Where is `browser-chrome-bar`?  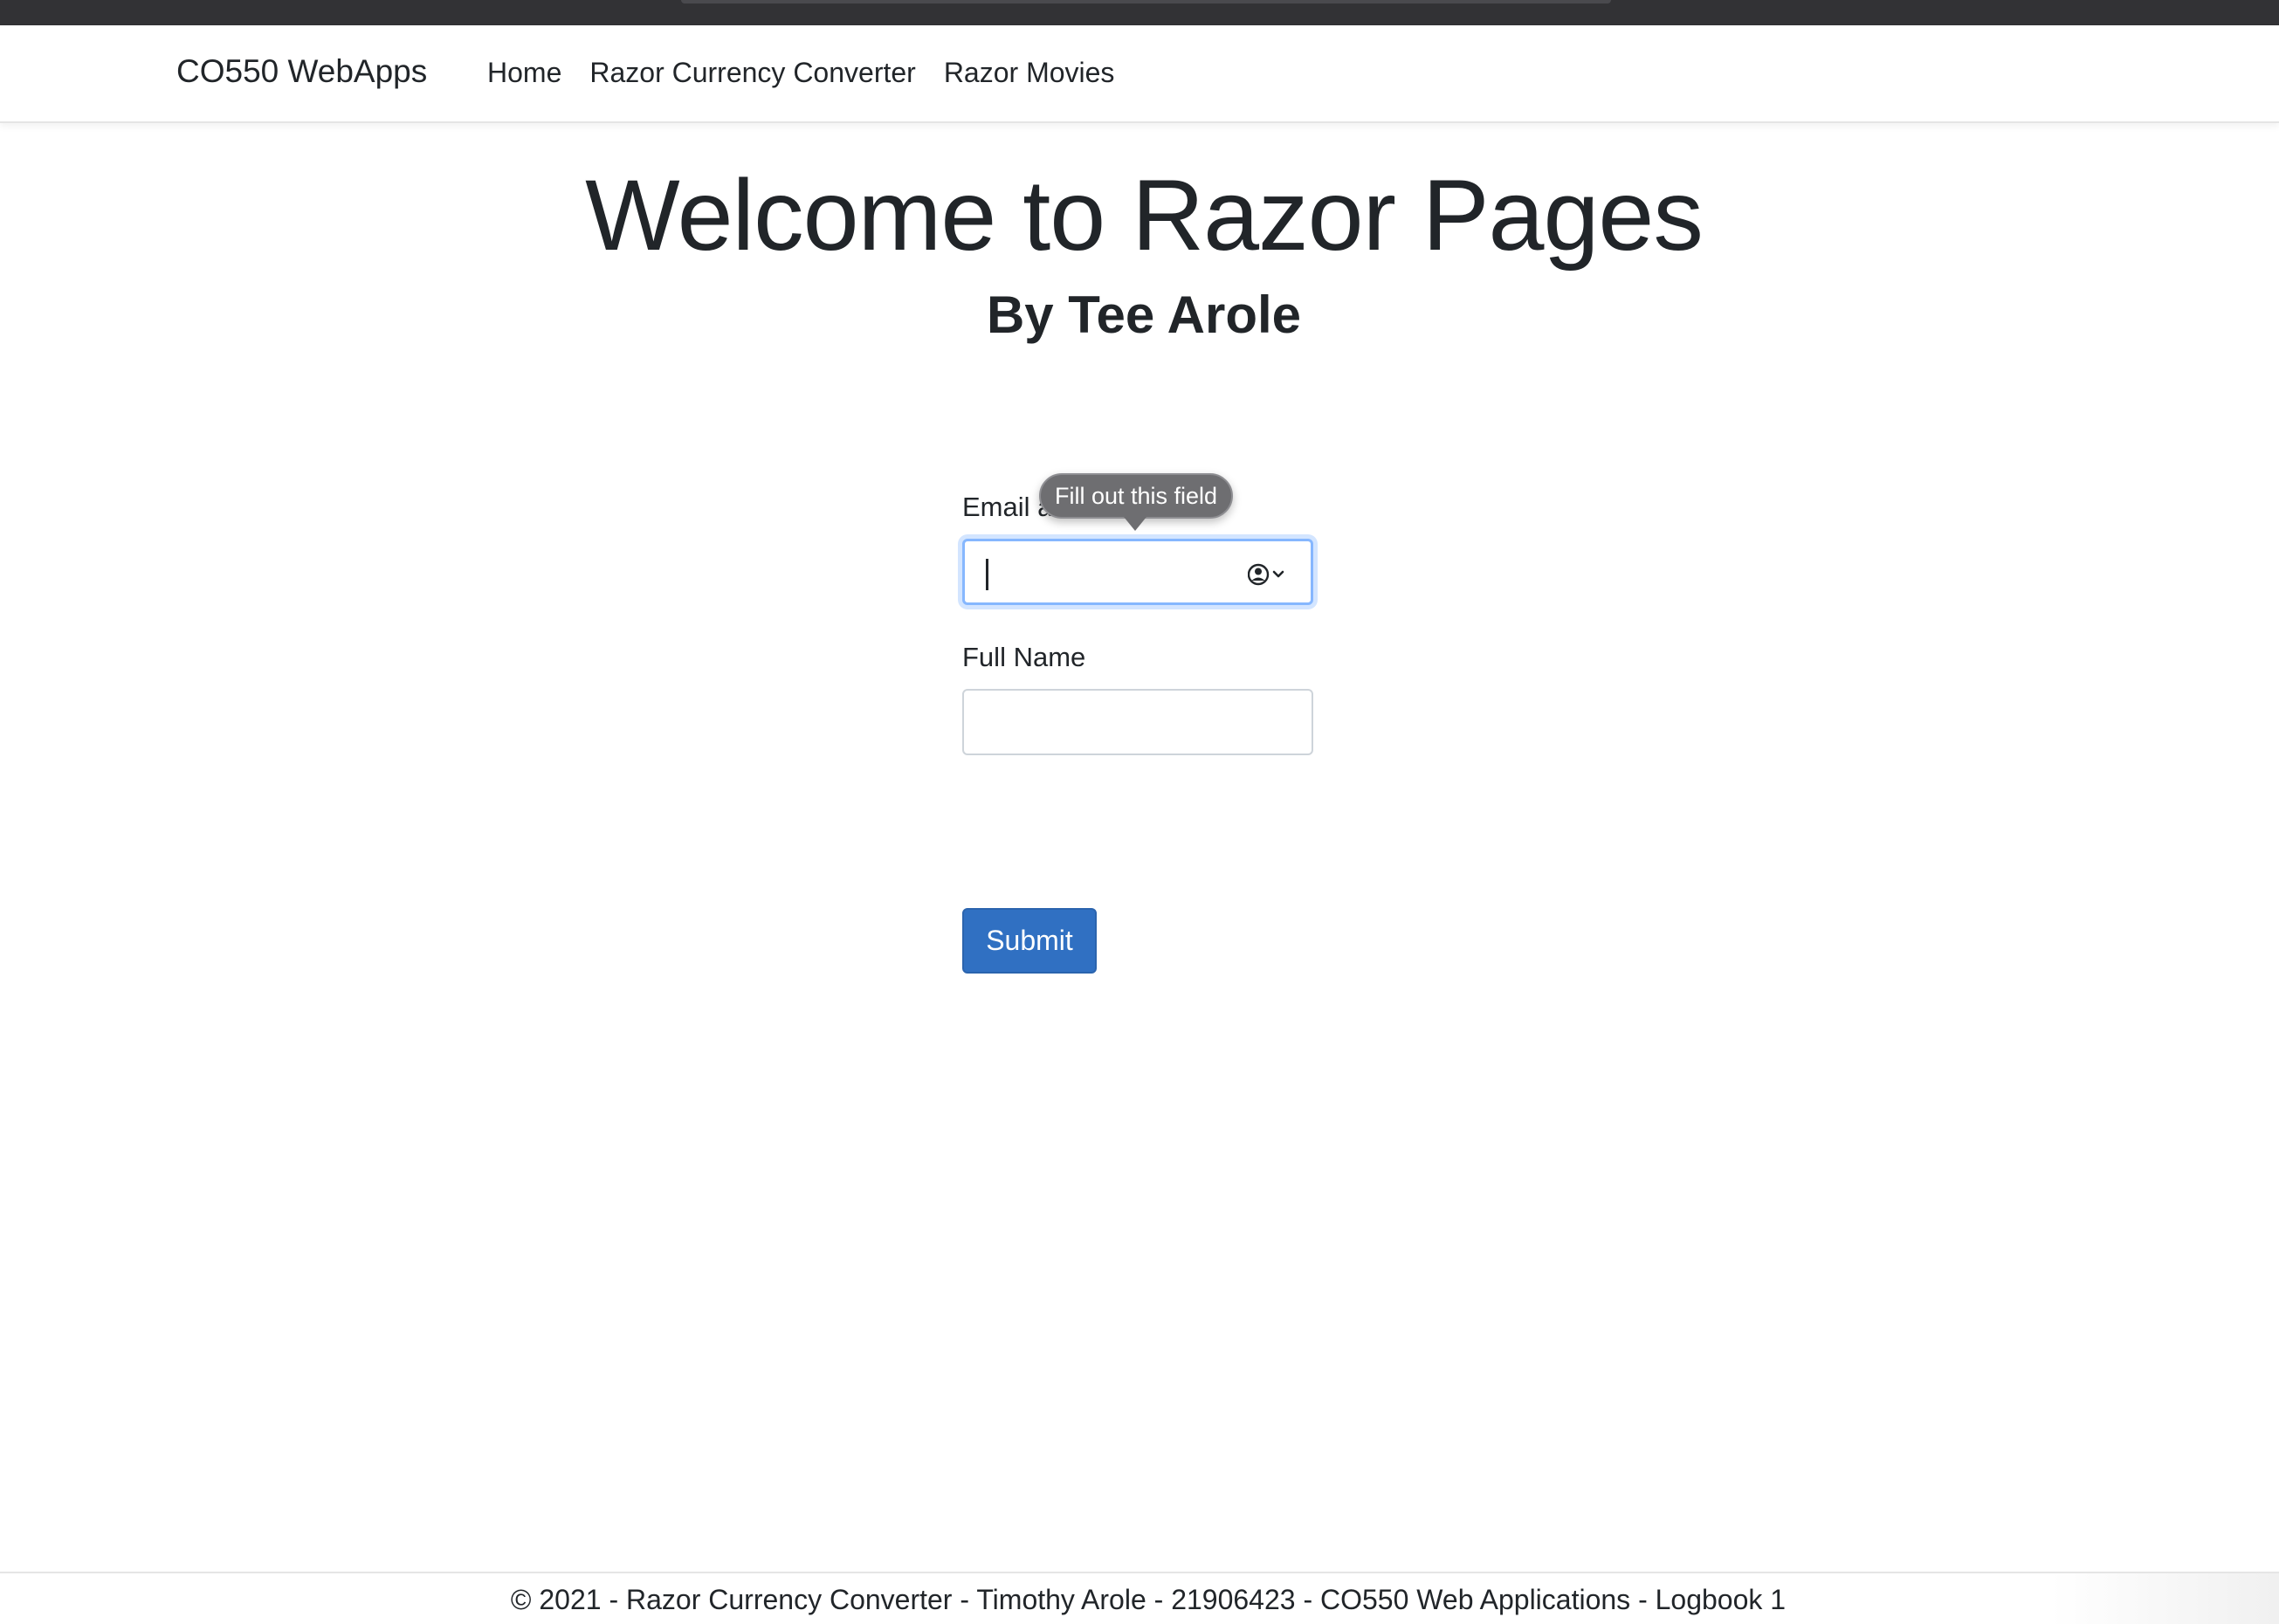
browser-chrome-bar is located at coordinates (1140, 12).